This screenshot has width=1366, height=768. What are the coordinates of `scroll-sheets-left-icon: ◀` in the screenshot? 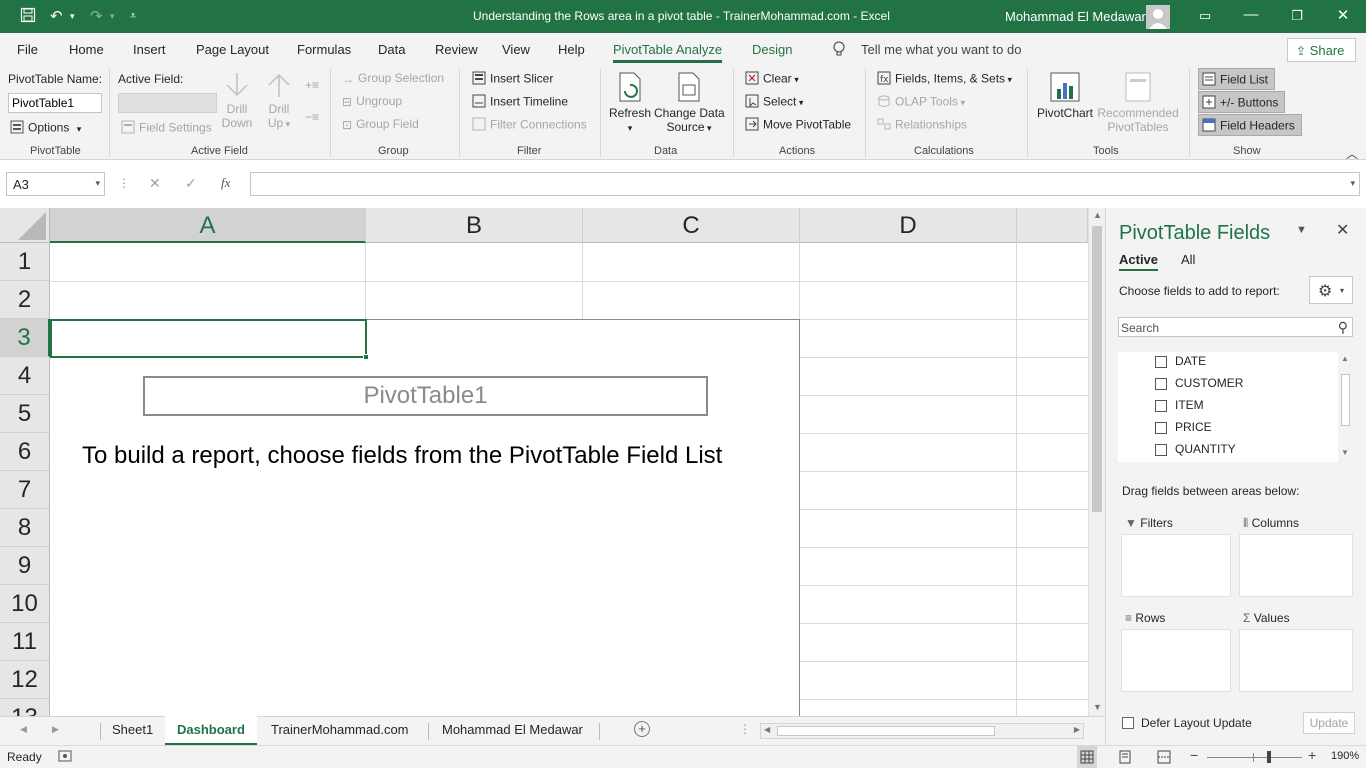 It's located at (23, 729).